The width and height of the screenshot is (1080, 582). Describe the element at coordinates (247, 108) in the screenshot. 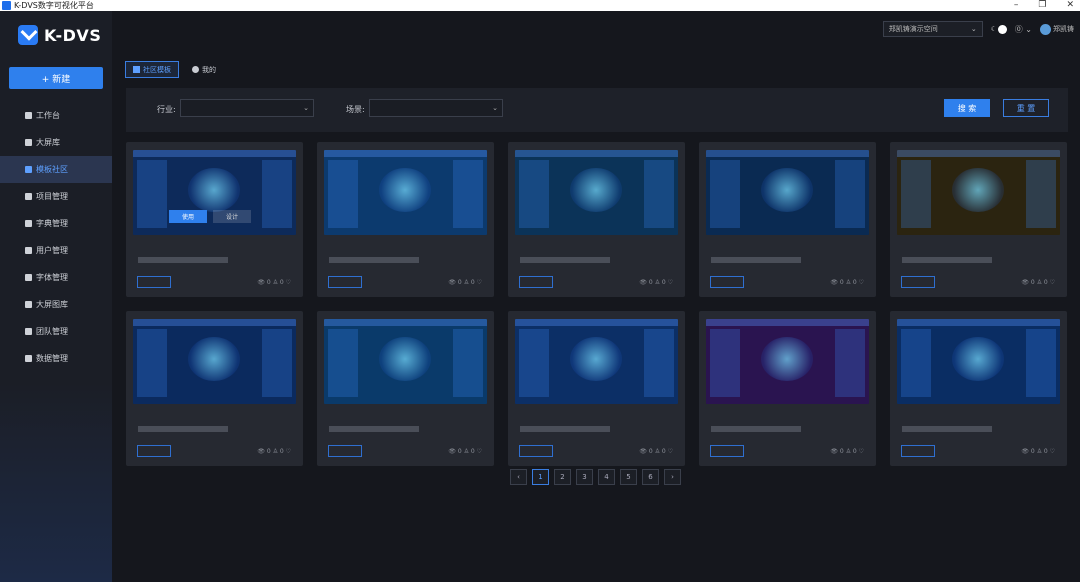

I see `industry-select: ⌄` at that location.